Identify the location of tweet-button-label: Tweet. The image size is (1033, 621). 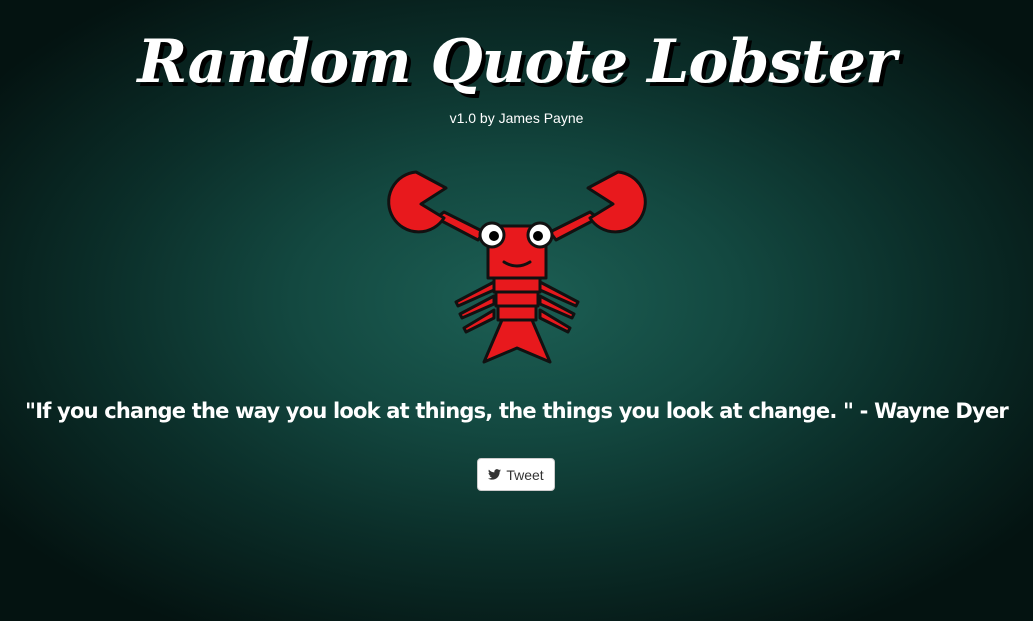
(525, 474).